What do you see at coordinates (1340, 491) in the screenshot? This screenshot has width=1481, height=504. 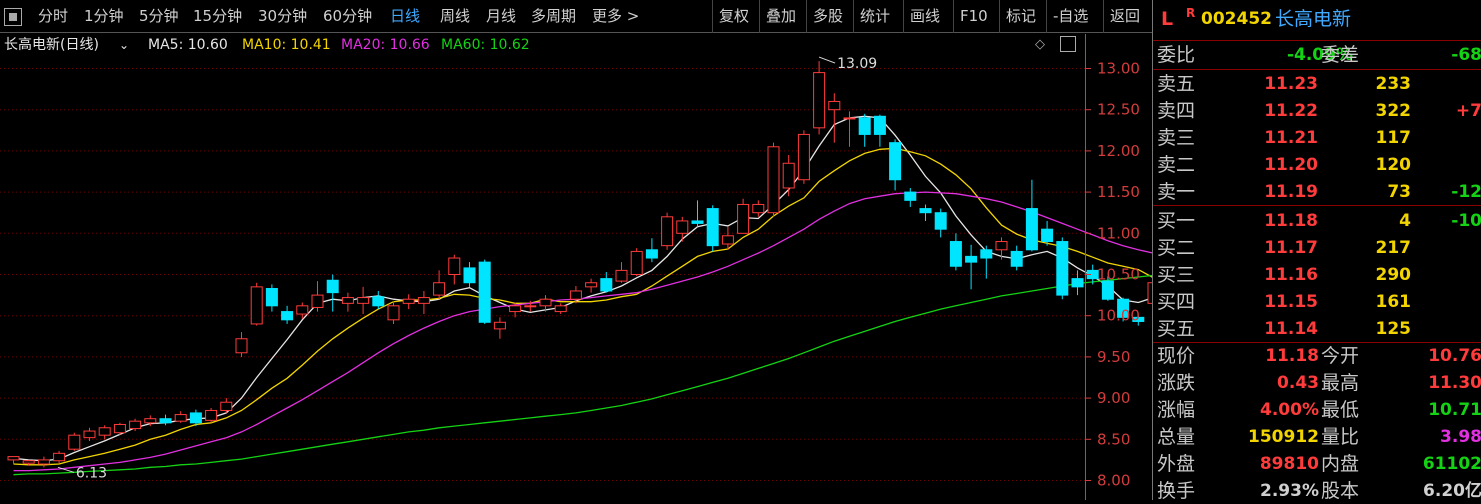 I see `stat-label: 股本` at bounding box center [1340, 491].